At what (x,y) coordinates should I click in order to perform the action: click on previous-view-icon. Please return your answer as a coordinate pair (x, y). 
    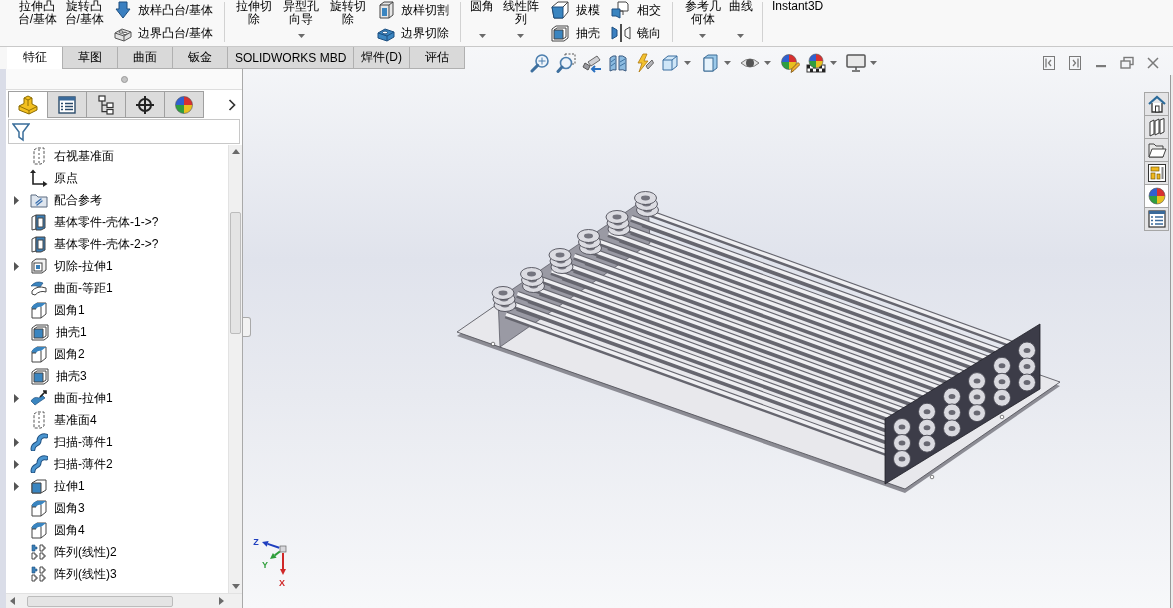
    Looking at the image, I should click on (592, 63).